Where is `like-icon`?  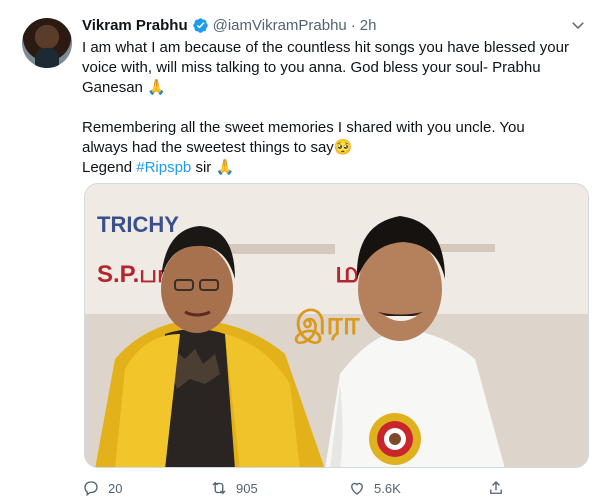
like-icon is located at coordinates (357, 488).